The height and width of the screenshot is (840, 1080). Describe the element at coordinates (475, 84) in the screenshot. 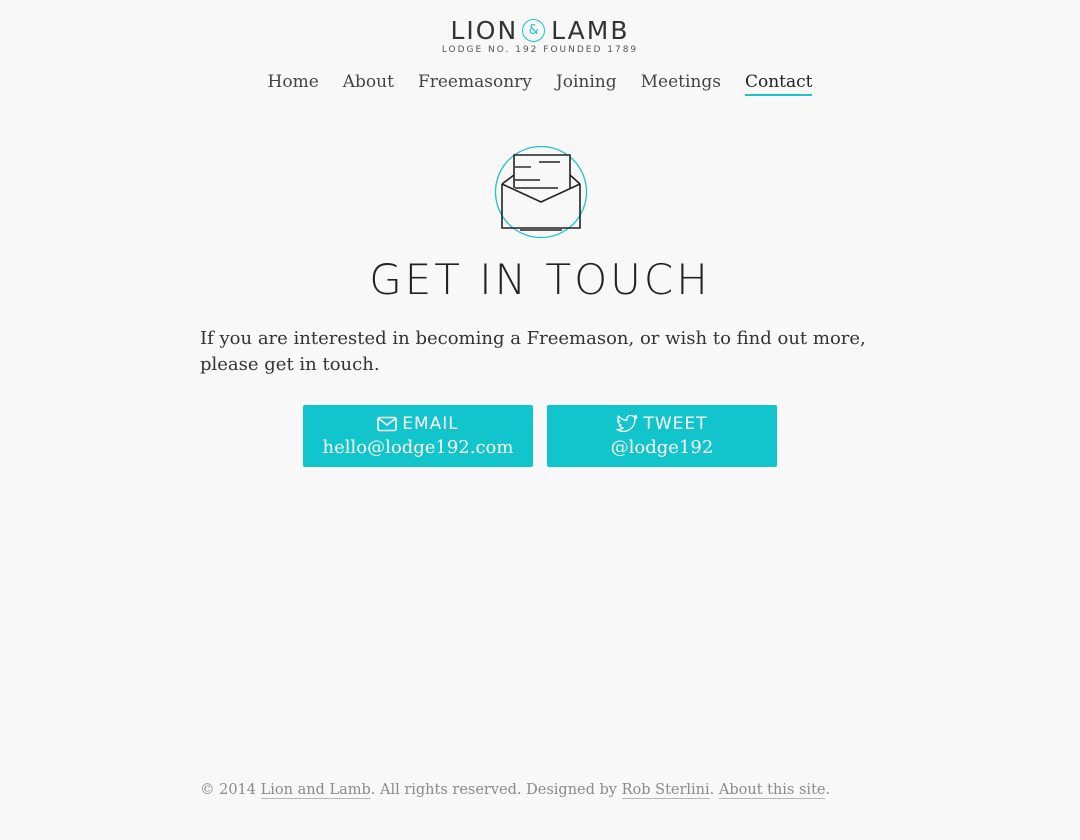

I see `nav-item-freemasonry: Freemasonry` at that location.